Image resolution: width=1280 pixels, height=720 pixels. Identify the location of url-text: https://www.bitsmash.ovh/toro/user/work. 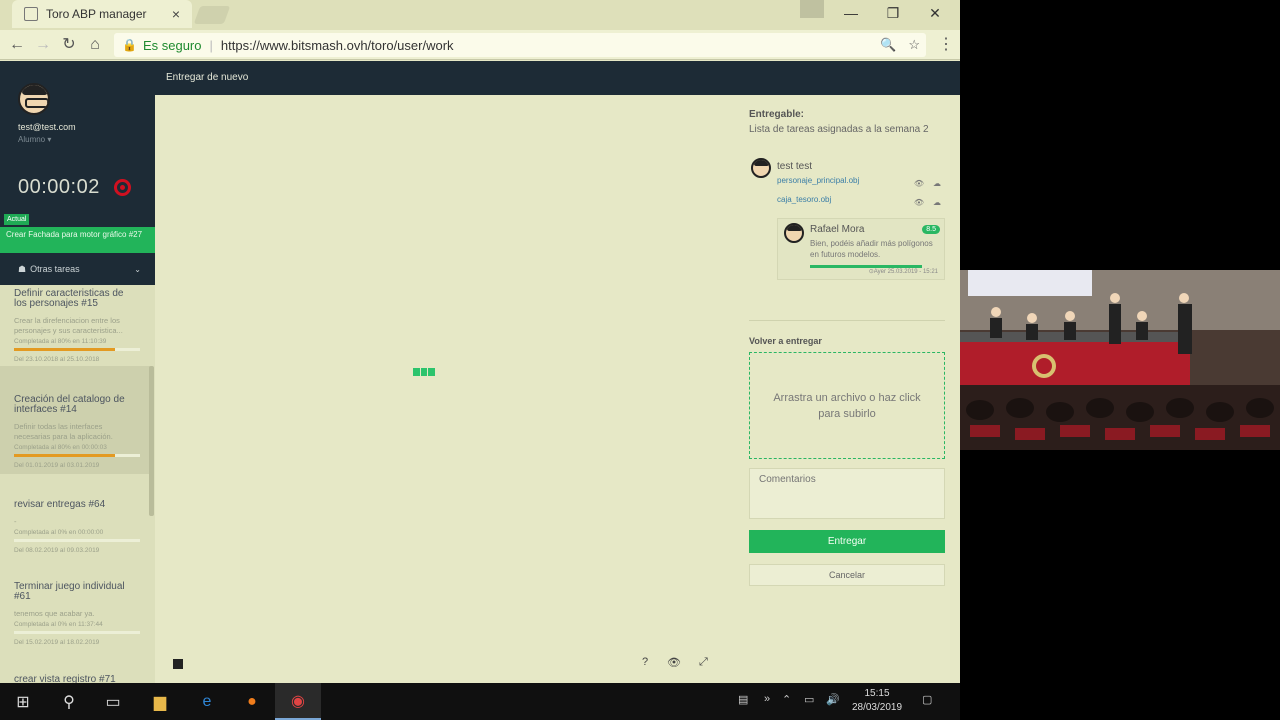
(337, 45).